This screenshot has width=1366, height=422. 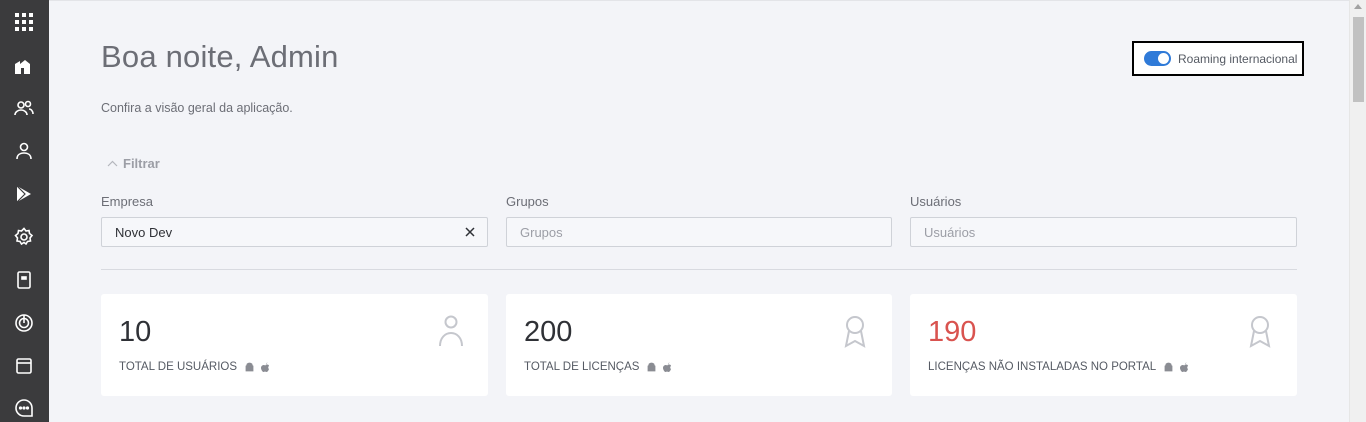 What do you see at coordinates (527, 201) in the screenshot?
I see `grupos-label: Grupos` at bounding box center [527, 201].